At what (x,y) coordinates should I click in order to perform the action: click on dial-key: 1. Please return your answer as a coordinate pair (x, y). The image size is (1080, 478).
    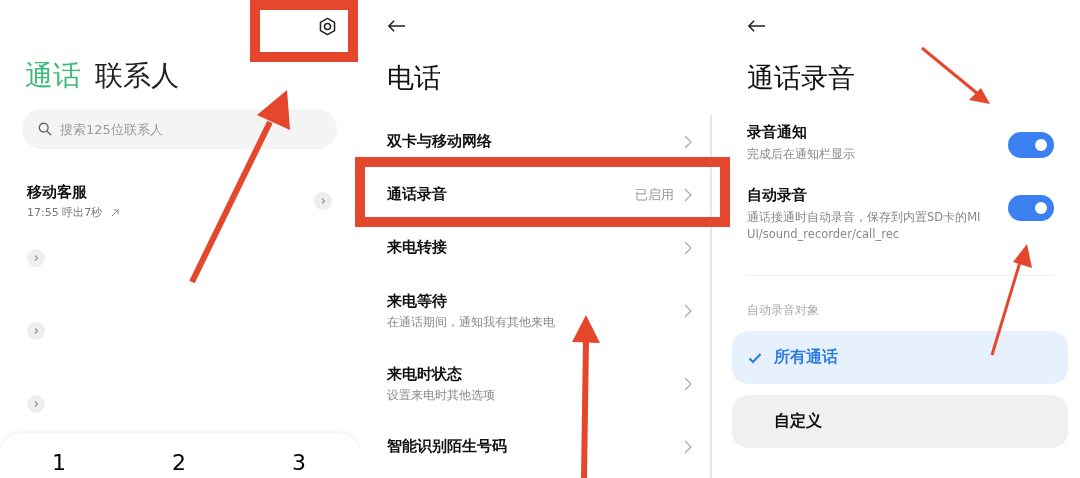
    Looking at the image, I should click on (59, 463).